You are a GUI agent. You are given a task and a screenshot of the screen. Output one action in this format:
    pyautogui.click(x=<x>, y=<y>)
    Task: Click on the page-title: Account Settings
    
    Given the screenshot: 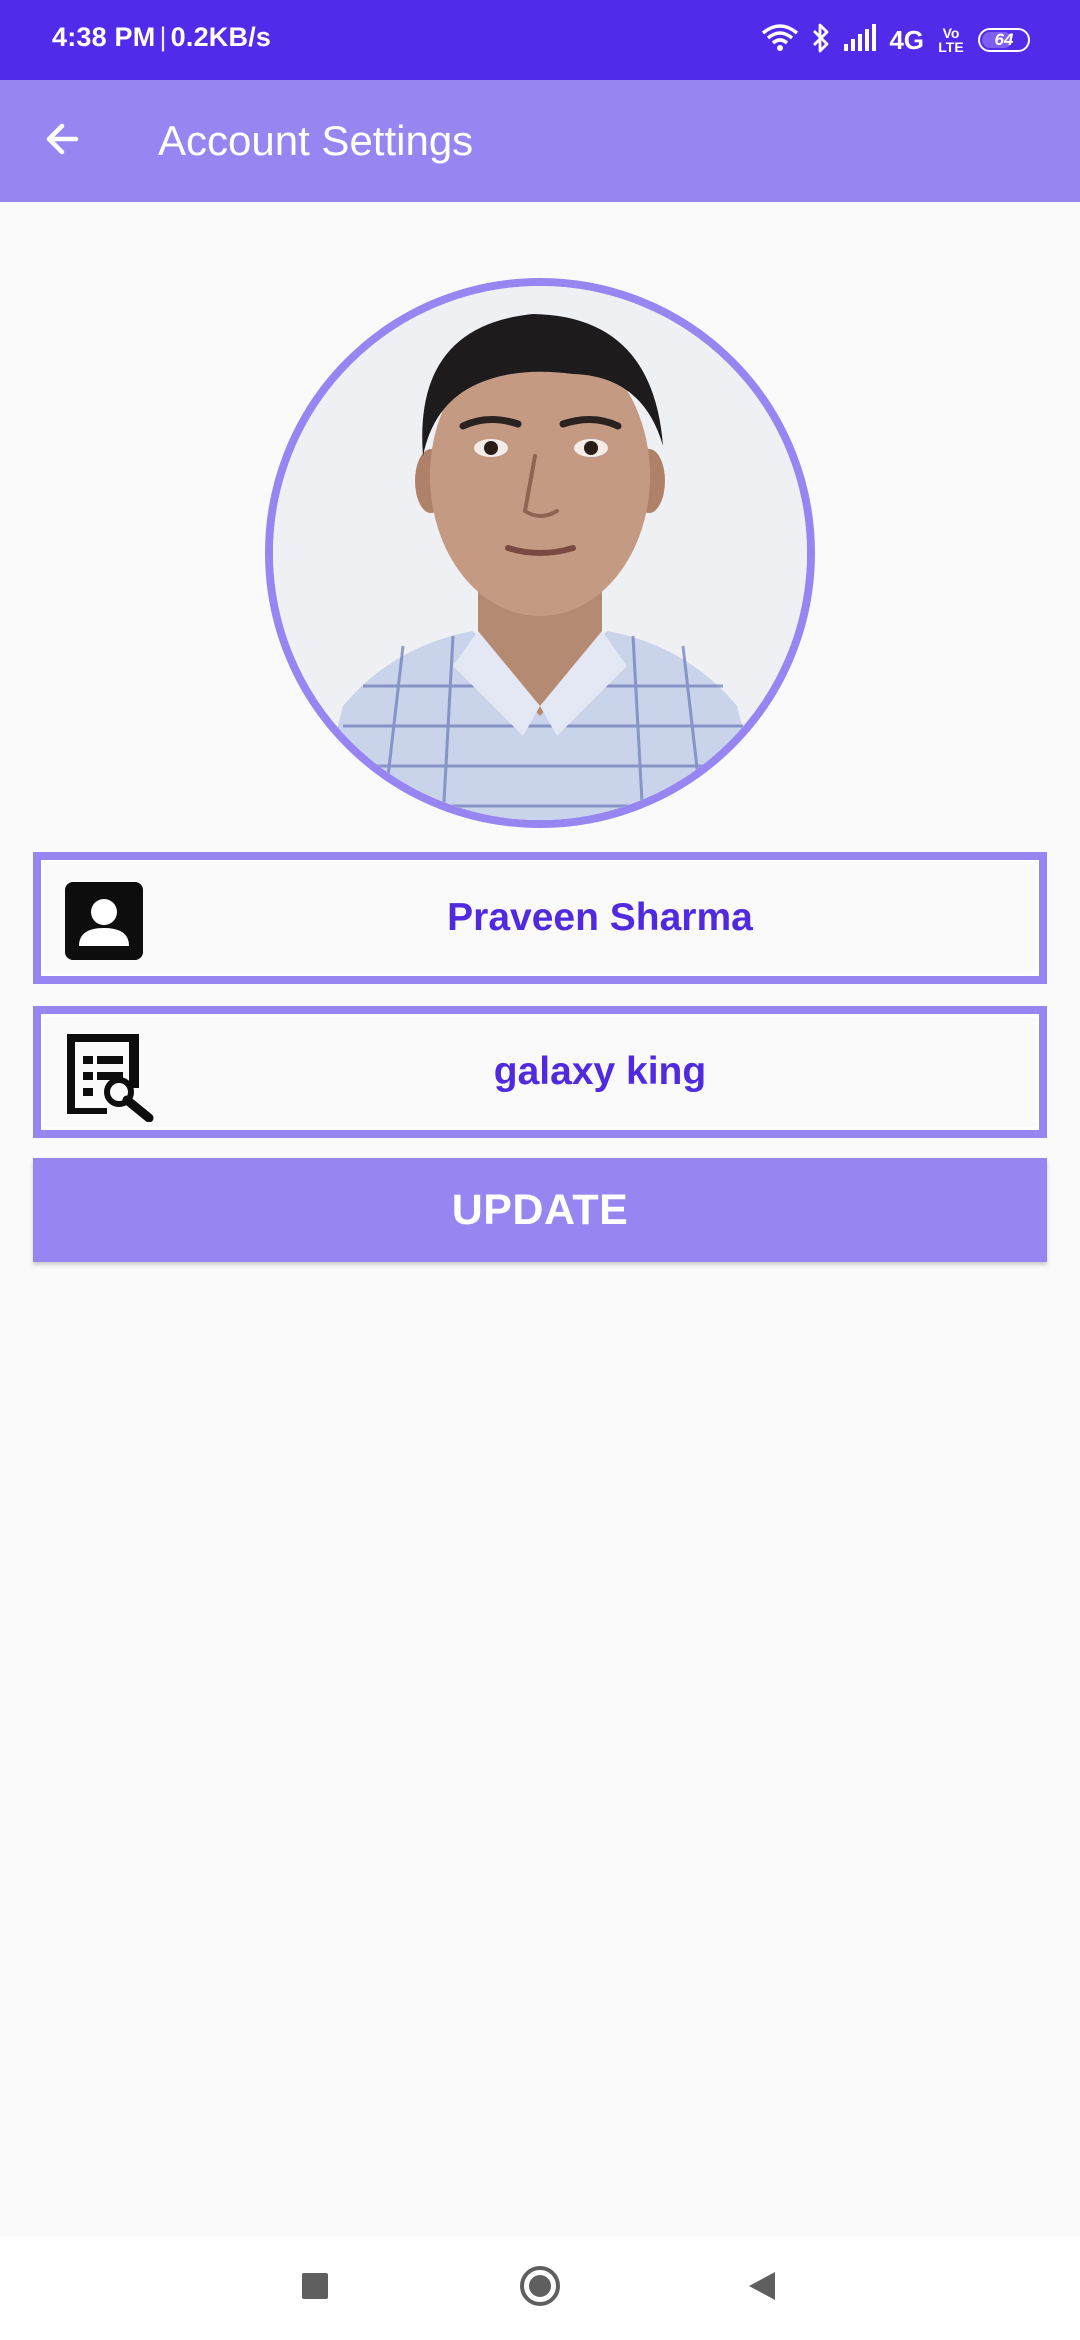 What is the action you would take?
    pyautogui.click(x=316, y=140)
    